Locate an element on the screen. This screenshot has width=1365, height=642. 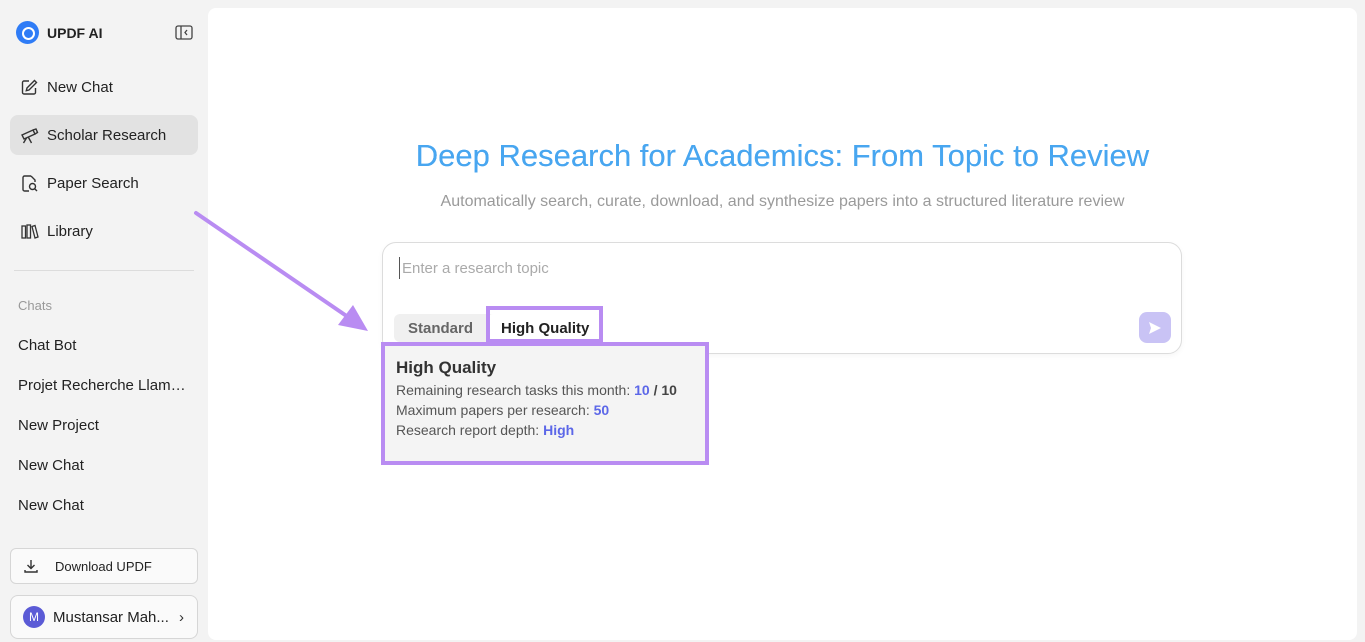
send-button is located at coordinates (1155, 327).